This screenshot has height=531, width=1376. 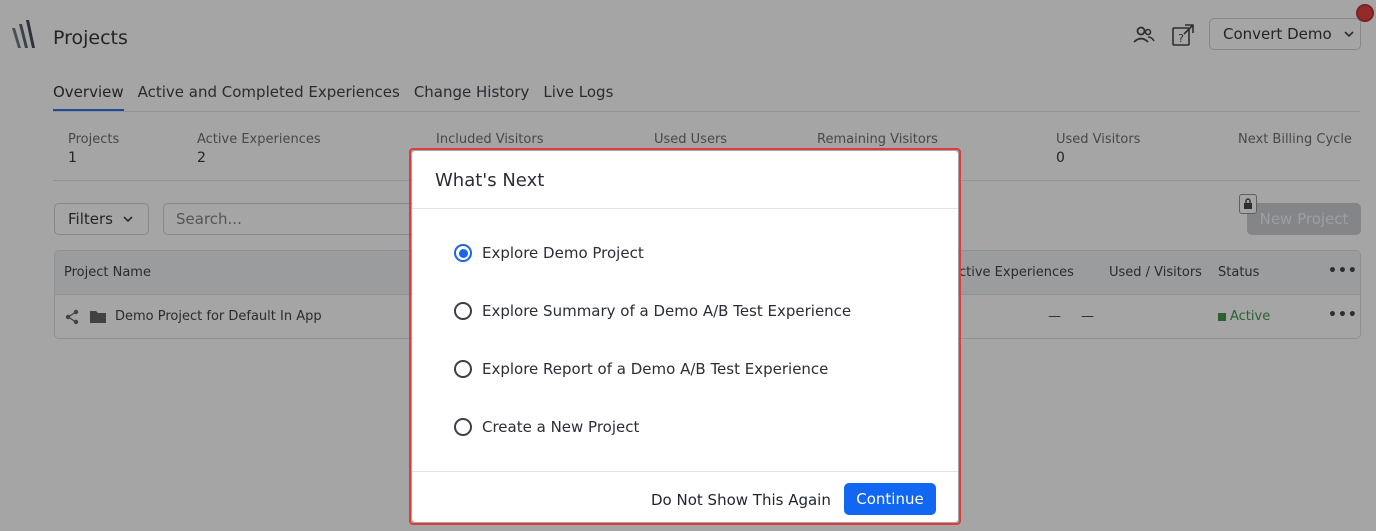 I want to click on do-not-show-again-button: Do Not Show This Again, so click(x=741, y=500).